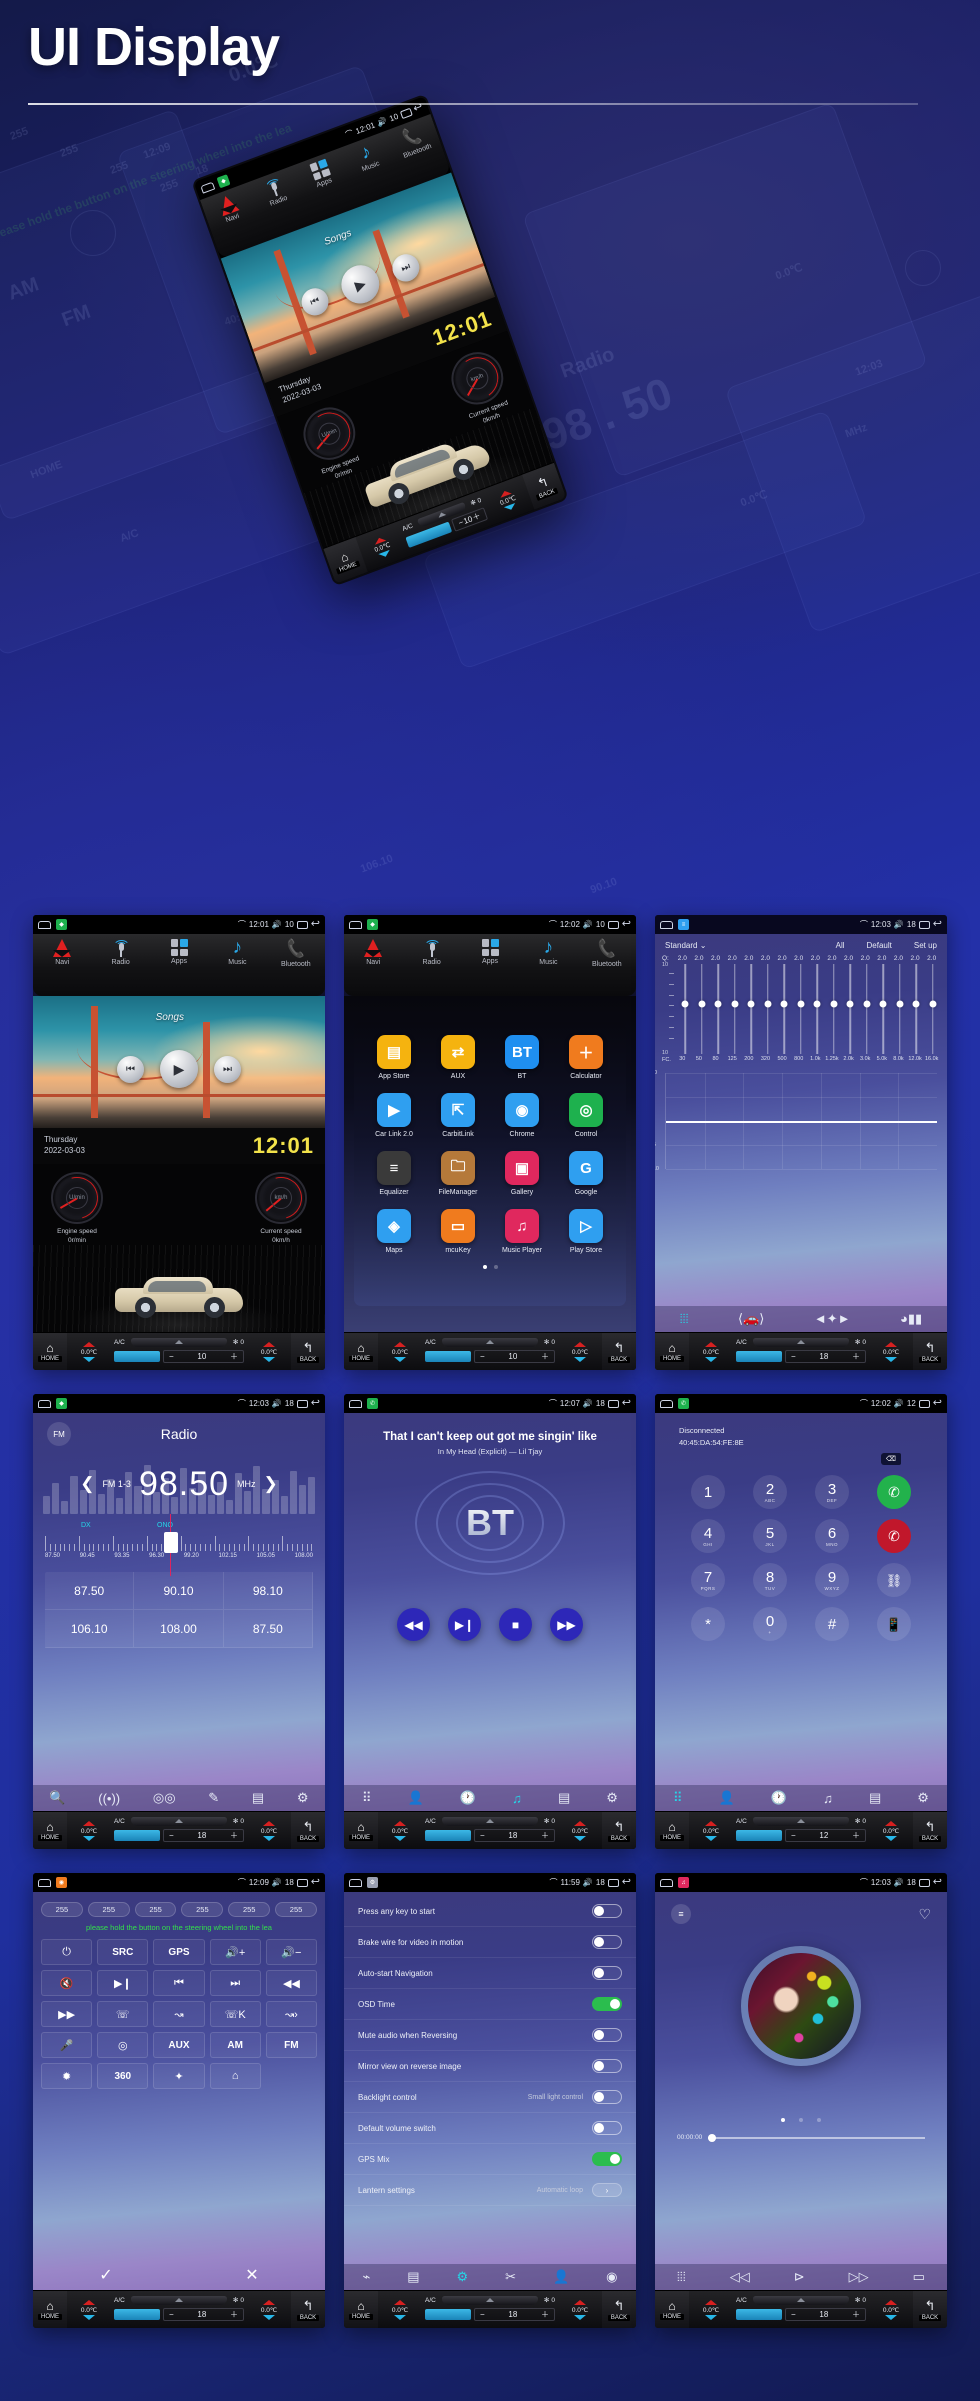  I want to click on swc-button: AUX, so click(179, 2045).